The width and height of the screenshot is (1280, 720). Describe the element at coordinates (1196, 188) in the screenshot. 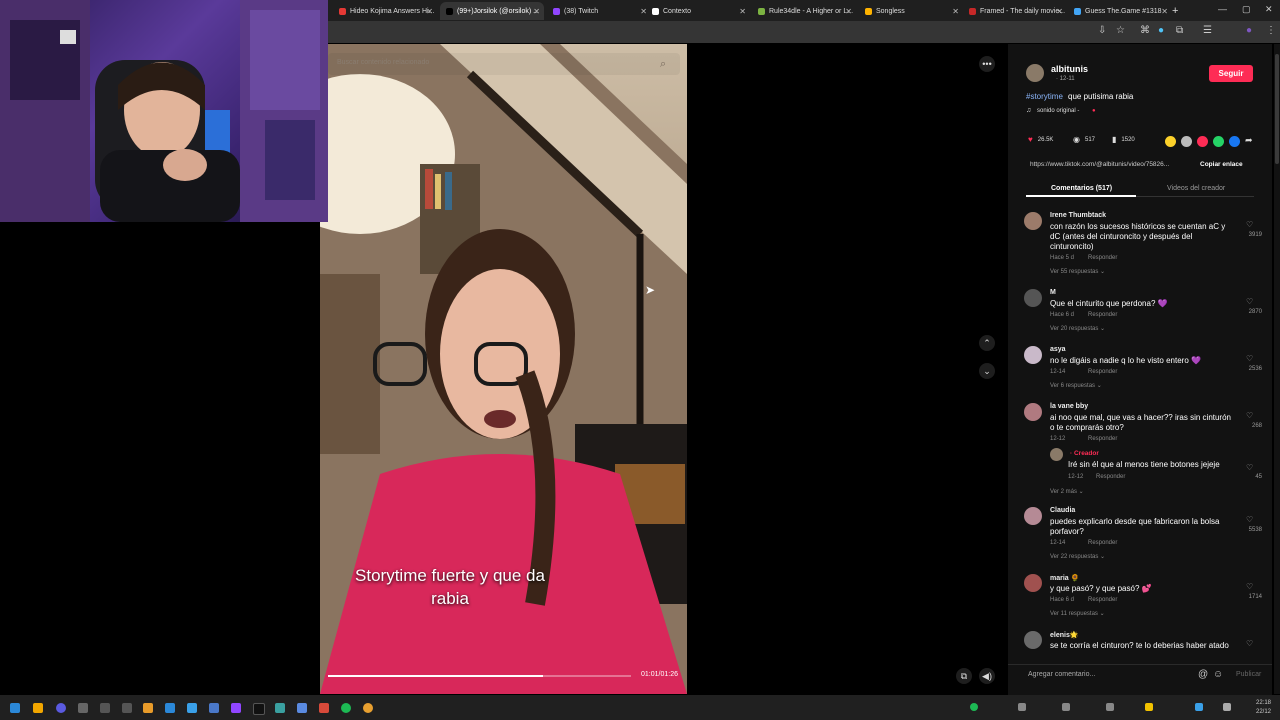

I see `tab-creator-videos: Videos del creador` at that location.